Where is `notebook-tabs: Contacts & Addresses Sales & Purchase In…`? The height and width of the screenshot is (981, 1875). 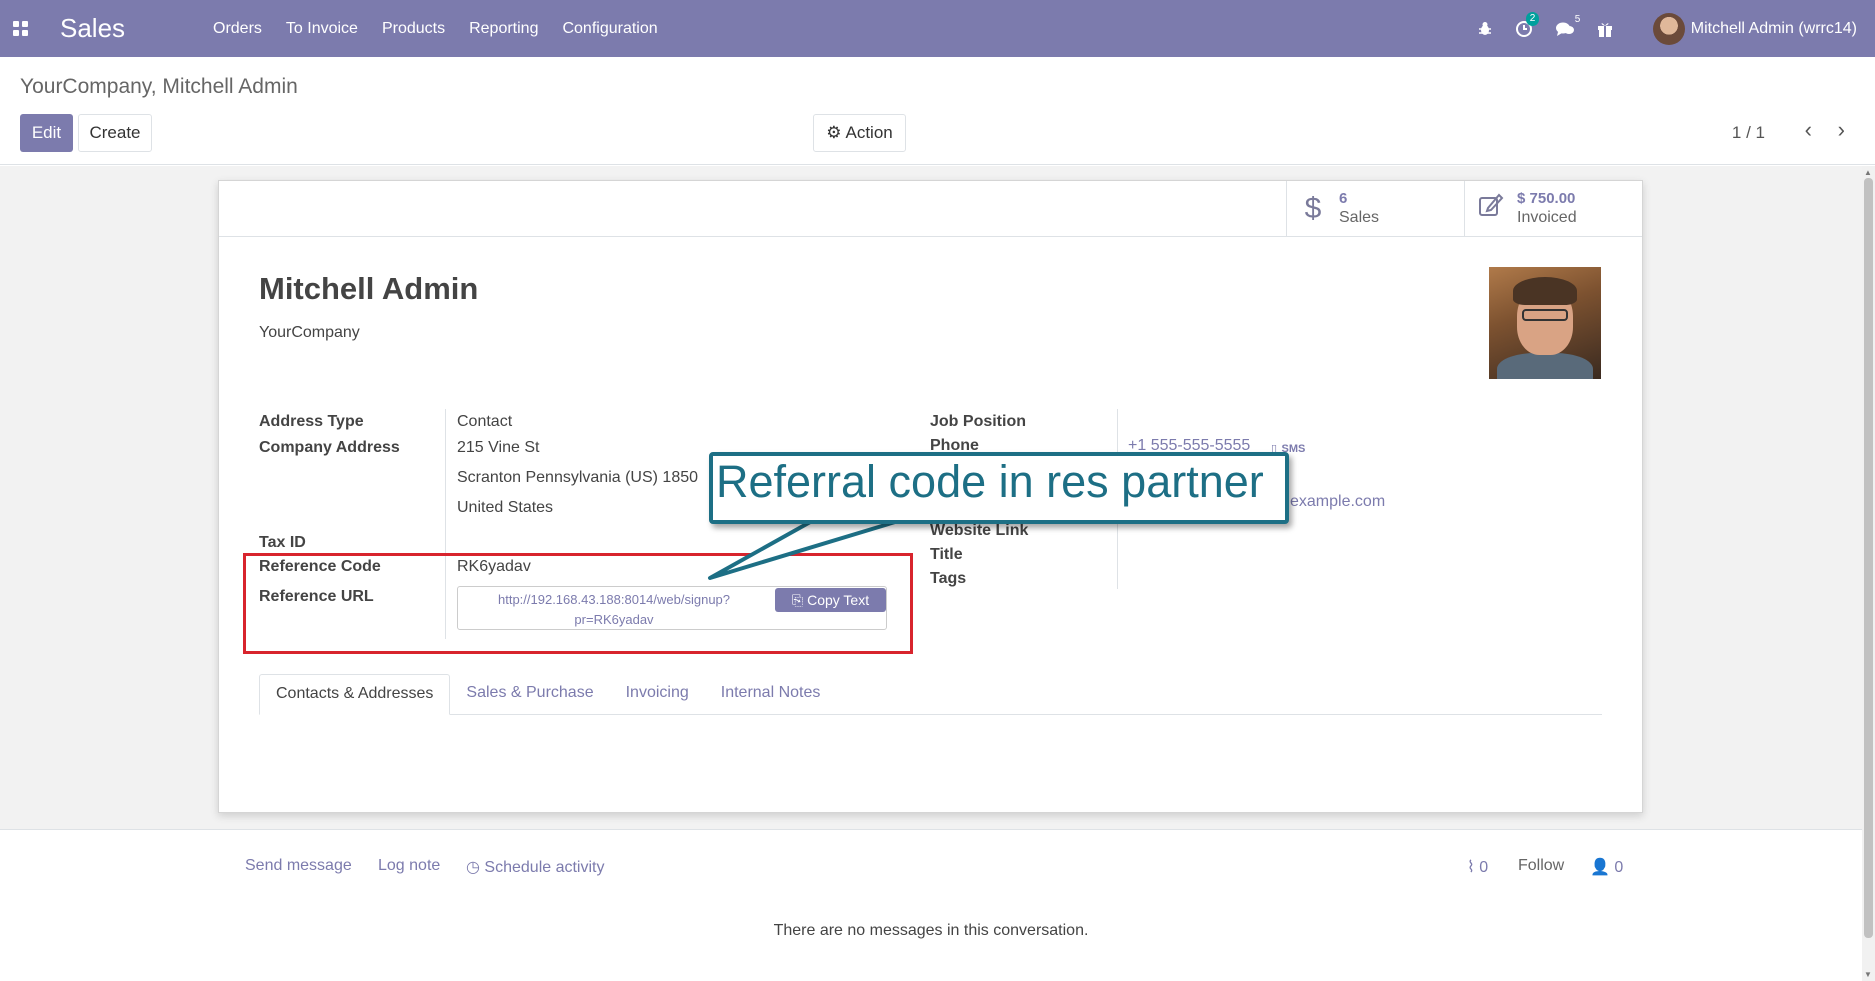
notebook-tabs: Contacts & Addresses Sales & Purchase In… is located at coordinates (930, 694).